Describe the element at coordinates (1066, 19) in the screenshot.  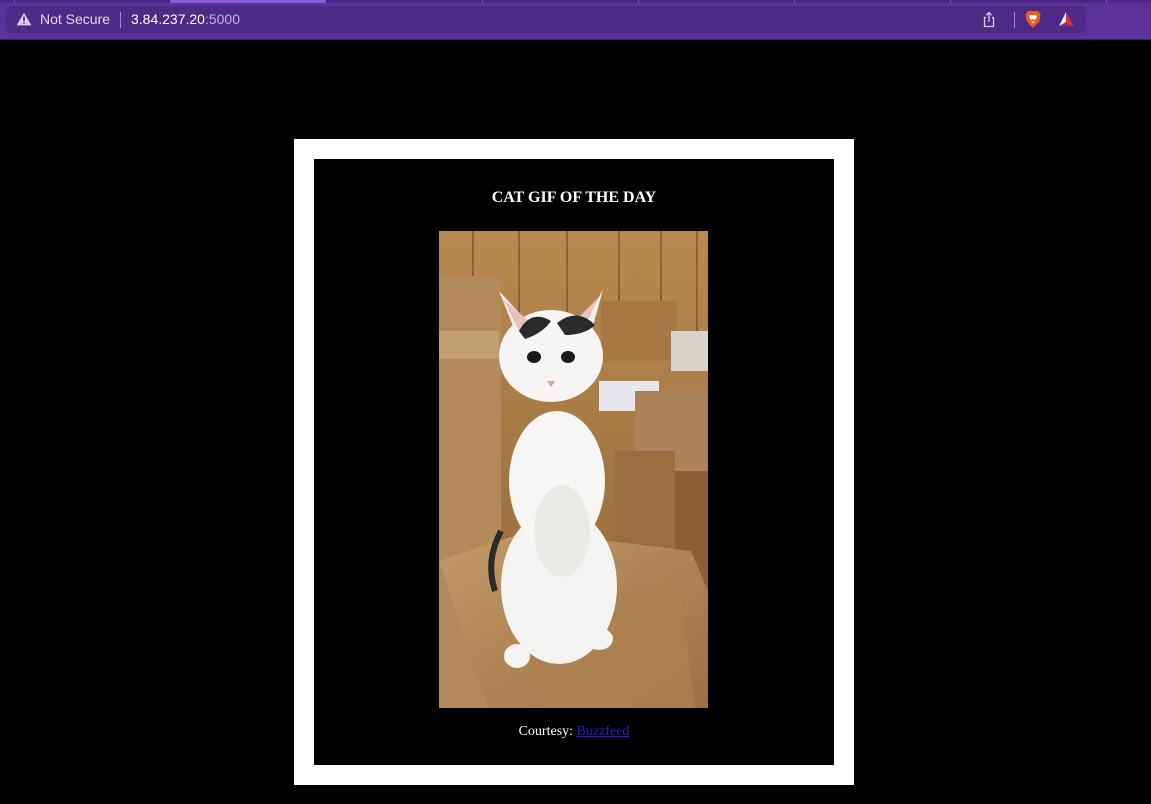
I see `brave-rewards-icon` at that location.